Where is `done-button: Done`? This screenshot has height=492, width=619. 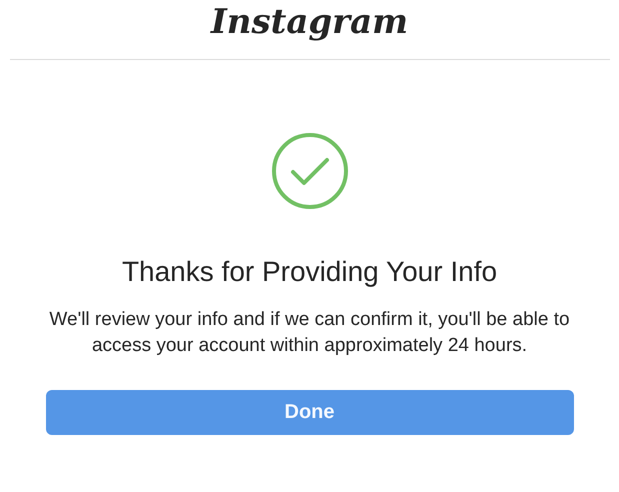 done-button: Done is located at coordinates (310, 412).